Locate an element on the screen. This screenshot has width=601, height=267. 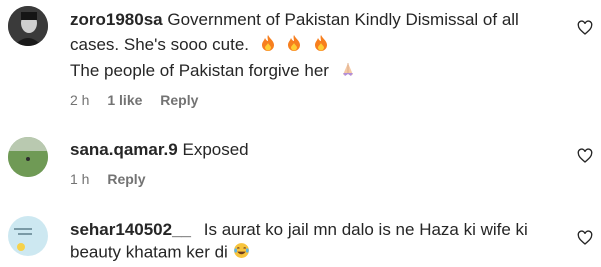
comment-meta: 2 h 1 like Reply is located at coordinates (315, 100).